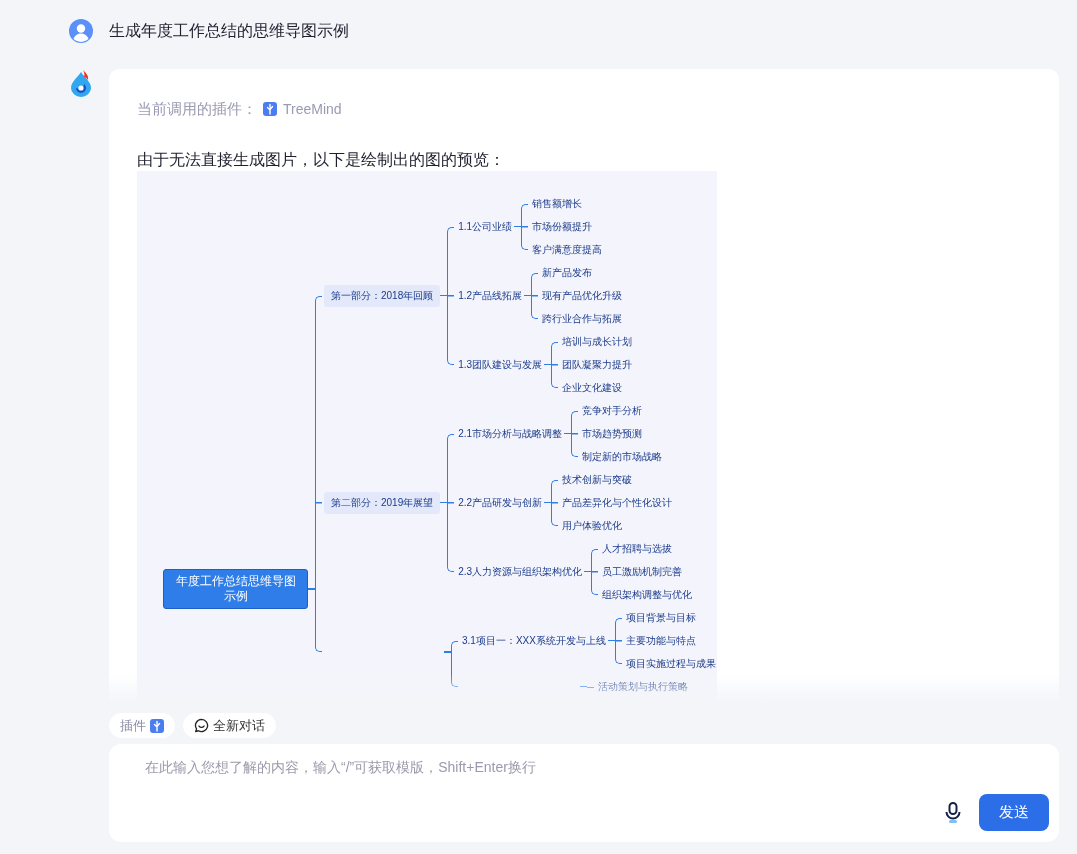  Describe the element at coordinates (197, 109) in the screenshot. I see `plugin-label: 当前调用的插件：` at that location.